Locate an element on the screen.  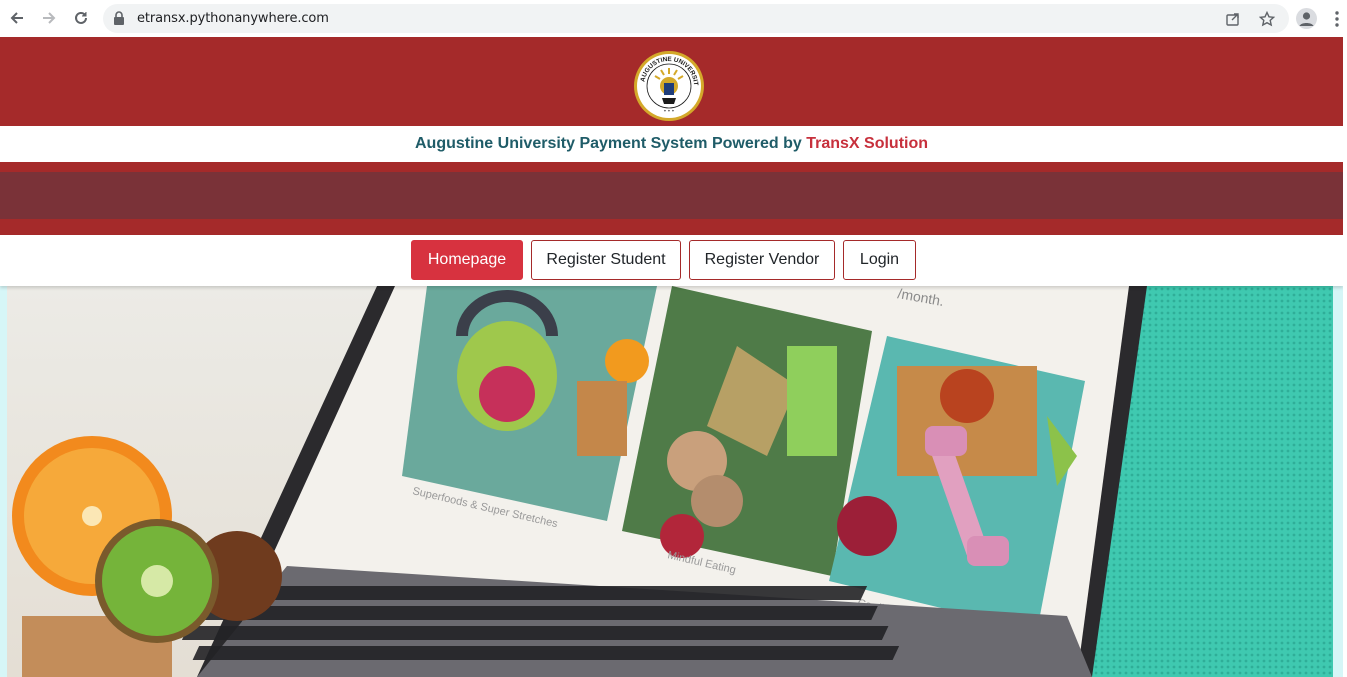
university-seal-logo: AUGUSTINE UNIVERSITY ✦ ✦ ✦ is located at coordinates (668, 85).